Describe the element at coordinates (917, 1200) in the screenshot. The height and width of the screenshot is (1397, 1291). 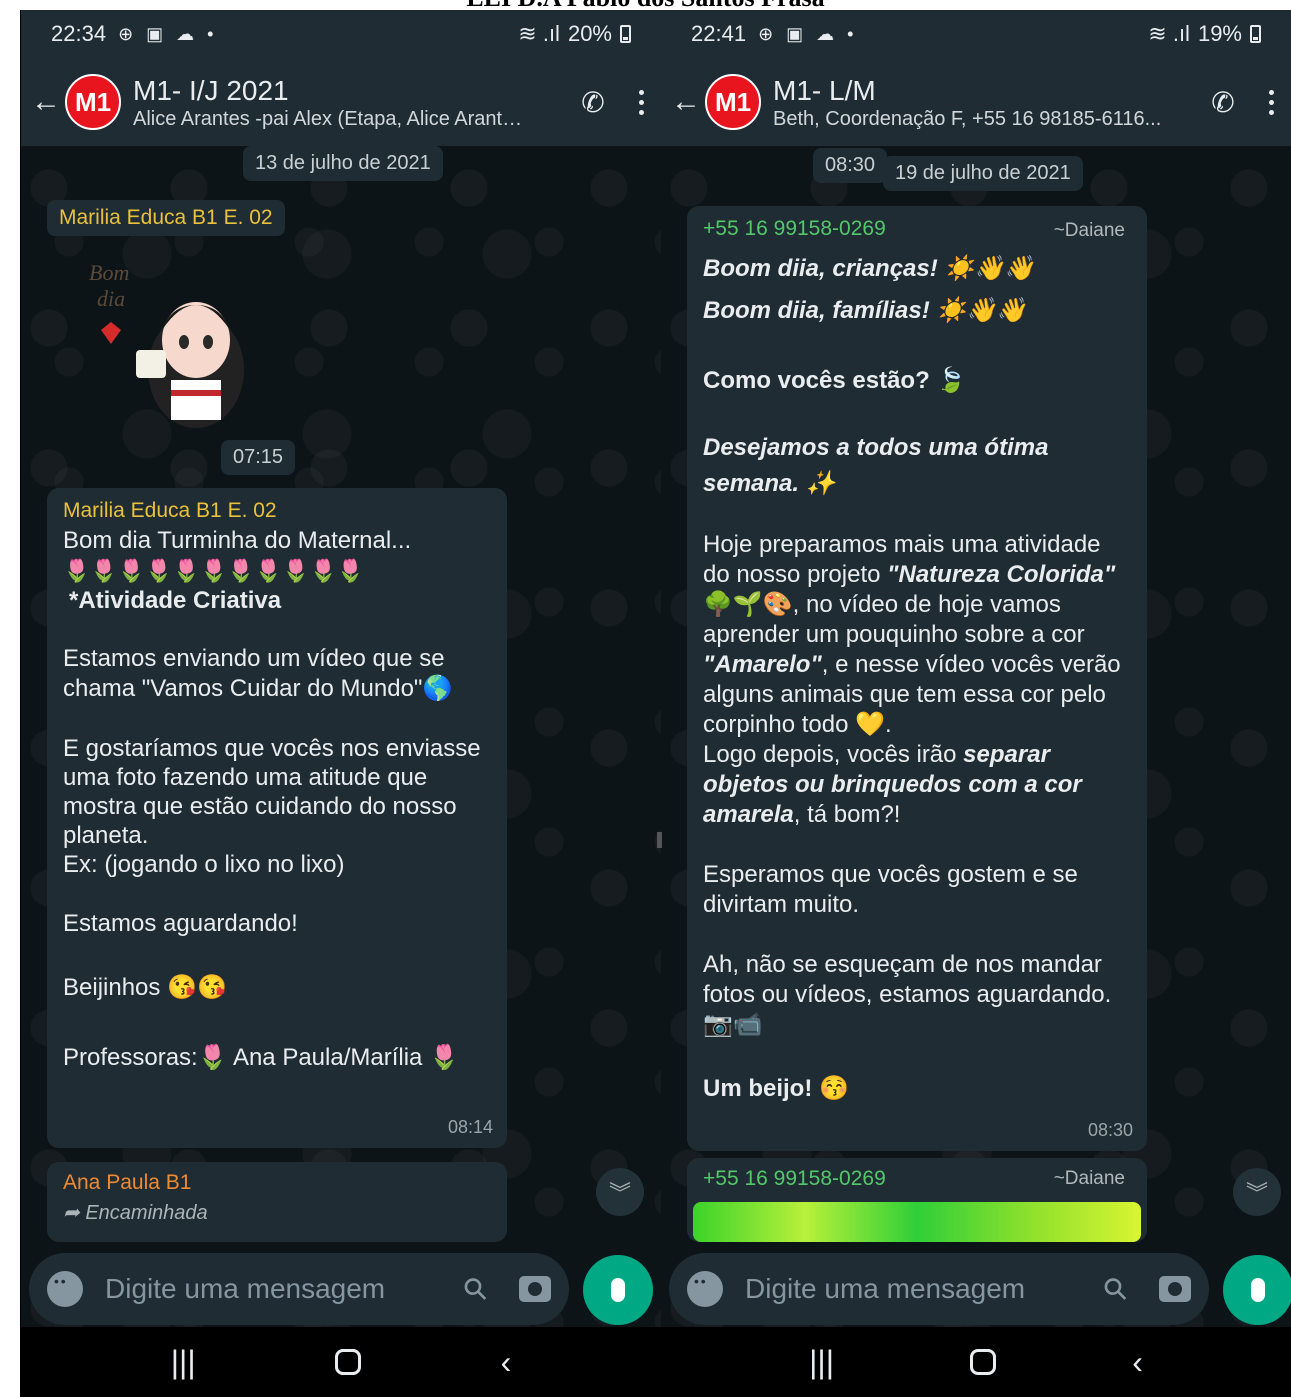
I see `next-message-bubble: +55 16 99158-0269 ~Daiane` at that location.